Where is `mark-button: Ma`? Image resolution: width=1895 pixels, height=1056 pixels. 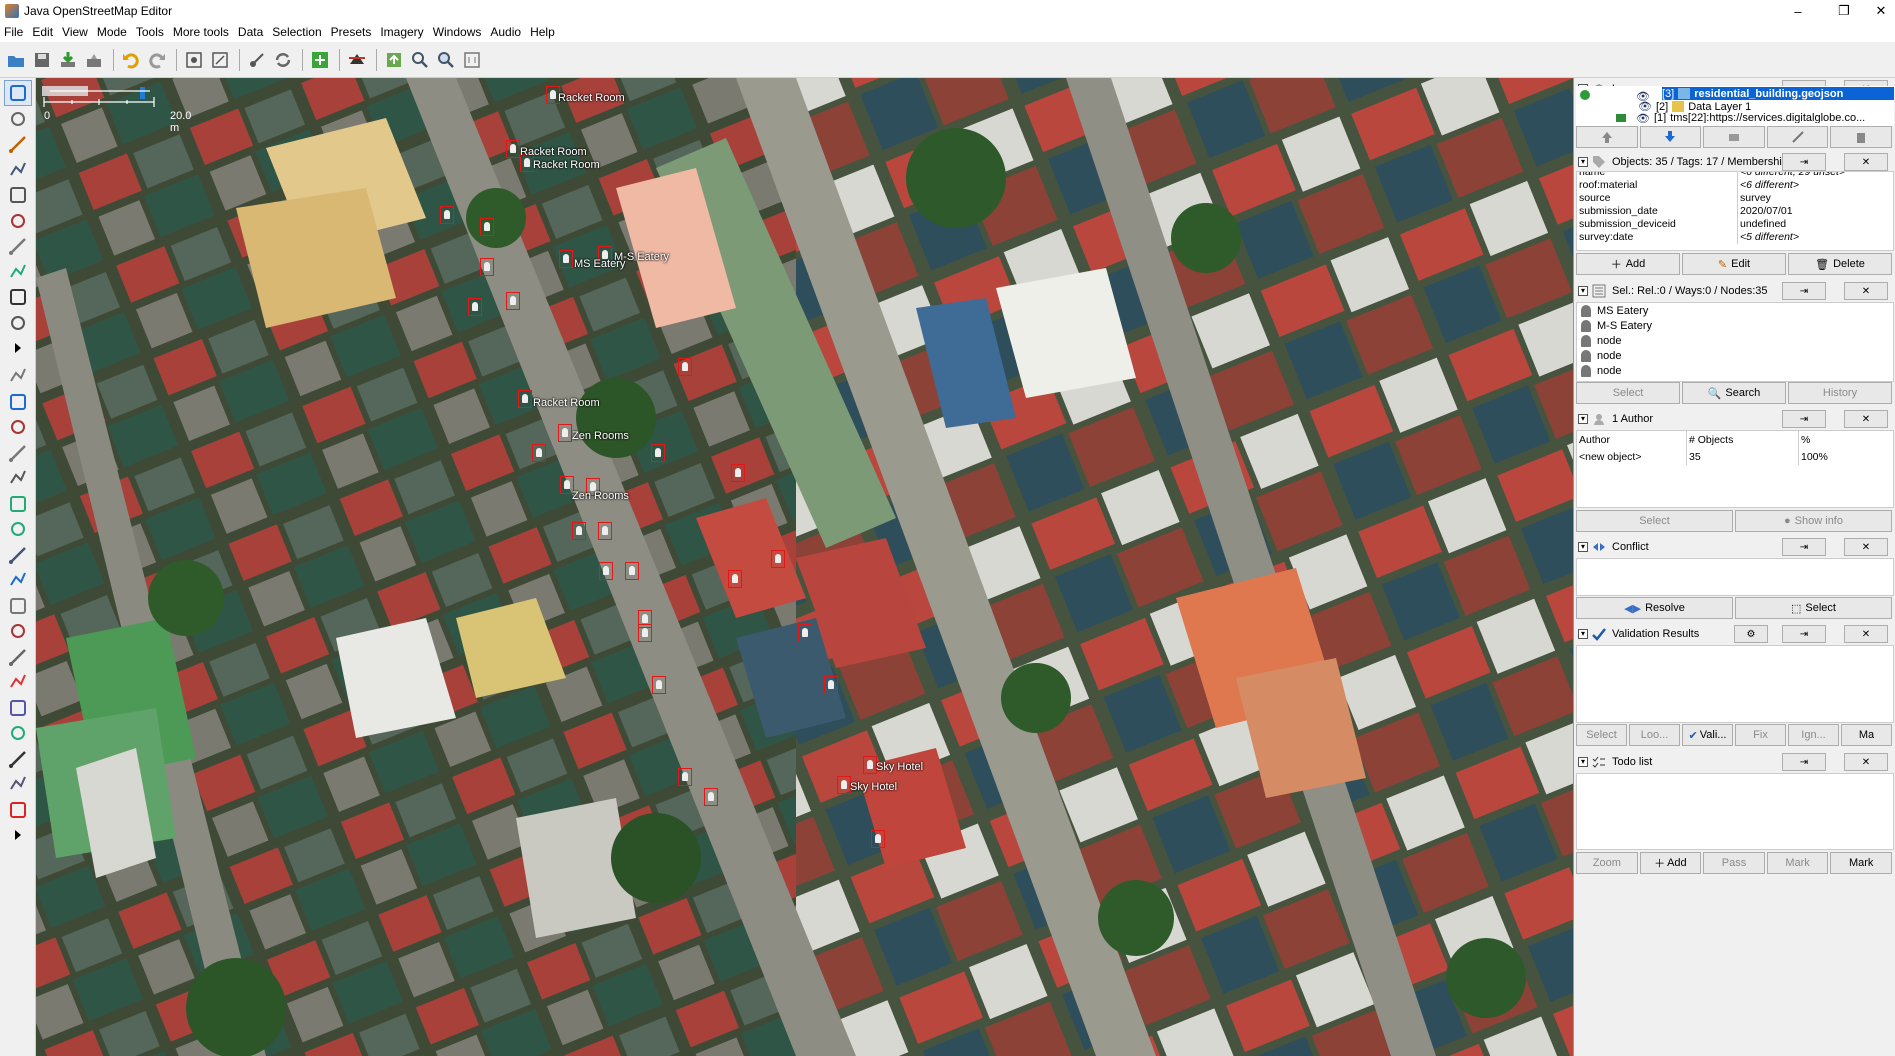 mark-button: Ma is located at coordinates (1866, 735).